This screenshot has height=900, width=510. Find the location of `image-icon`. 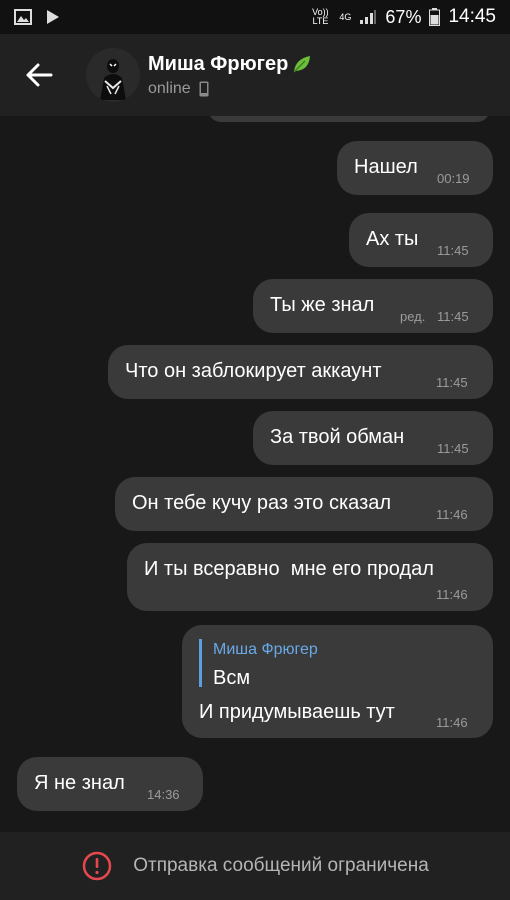

image-icon is located at coordinates (23, 17).